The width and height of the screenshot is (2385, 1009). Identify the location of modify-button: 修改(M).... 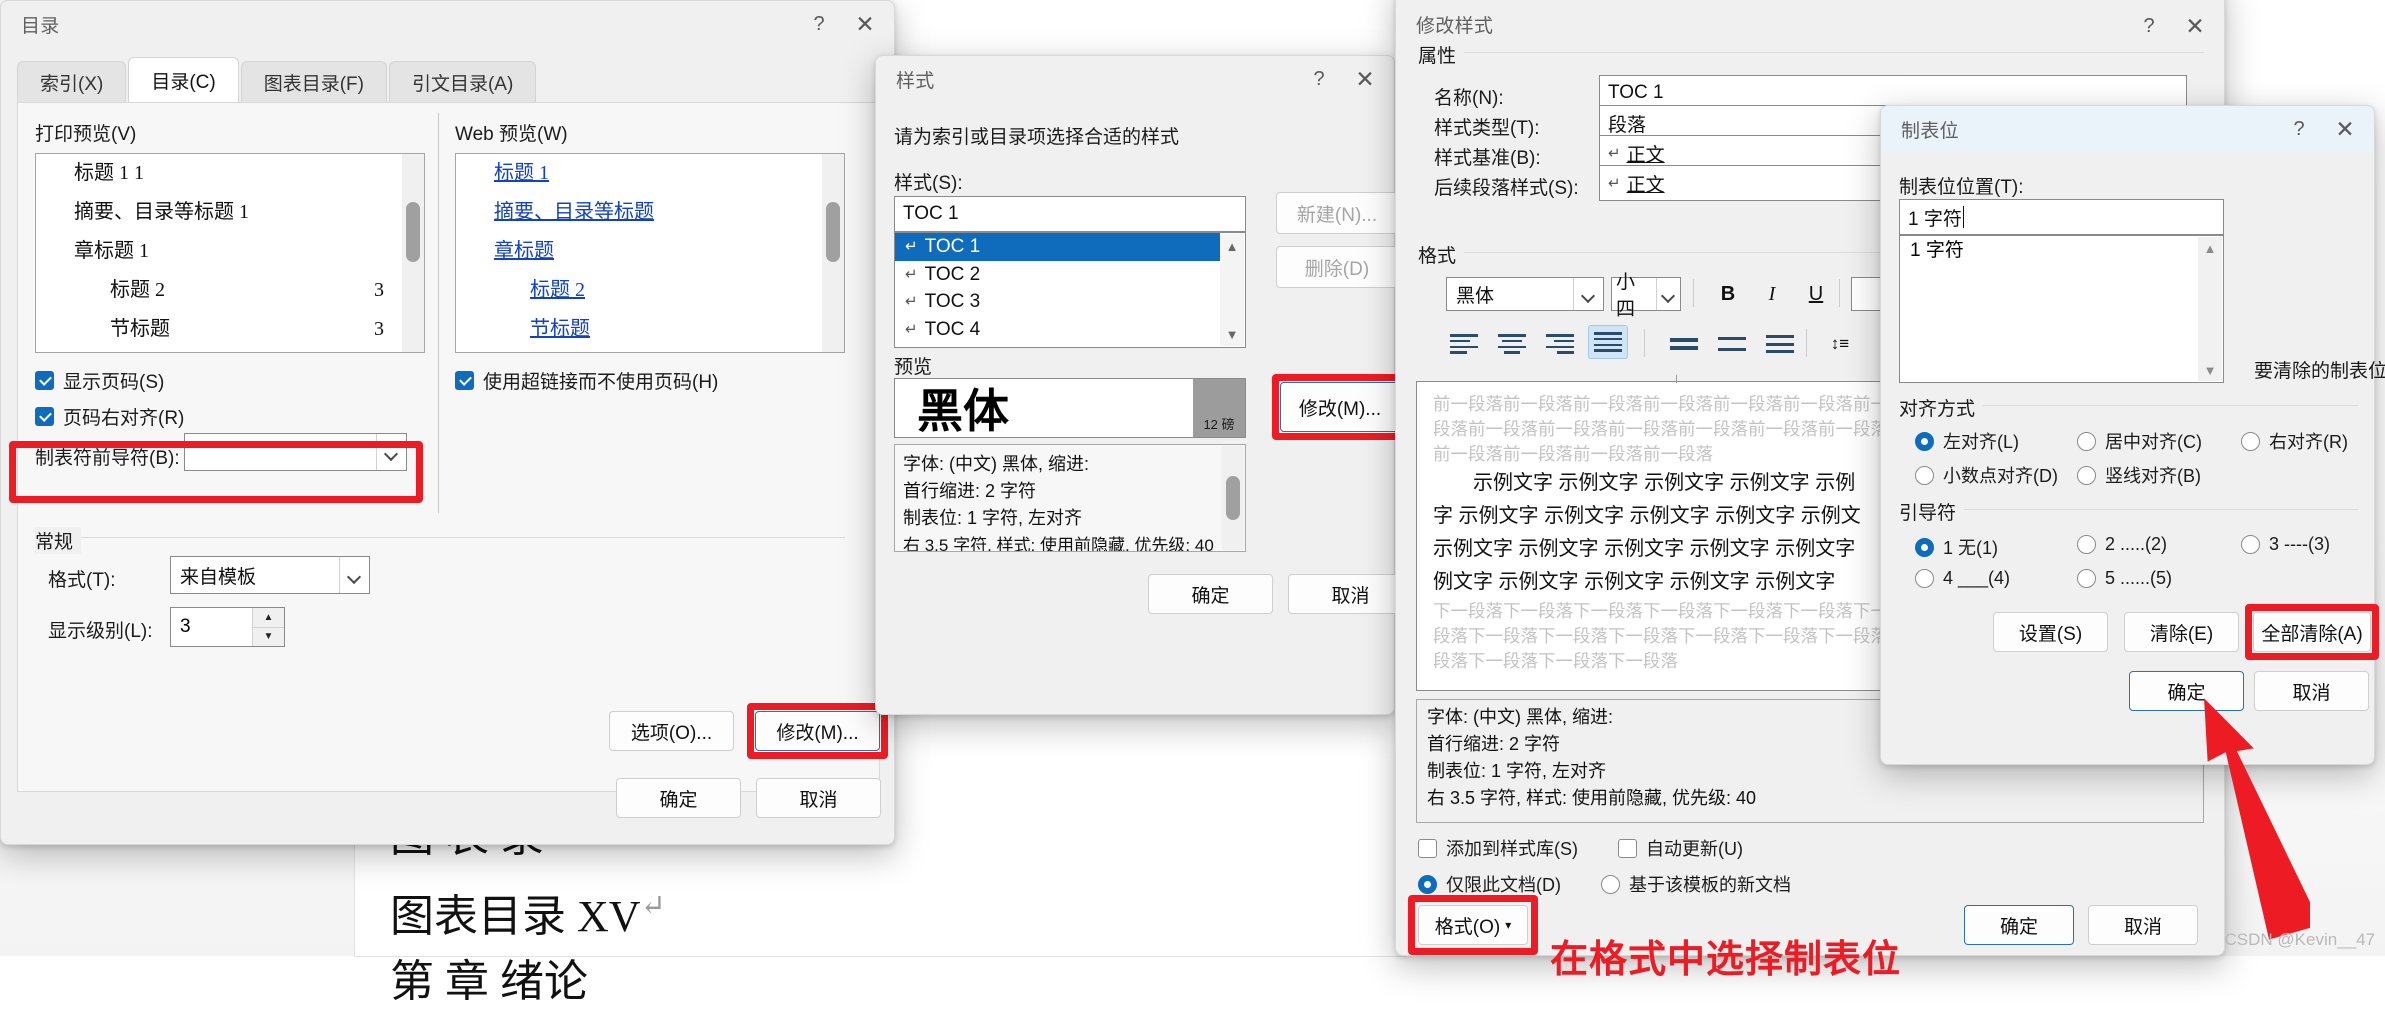
(817, 731).